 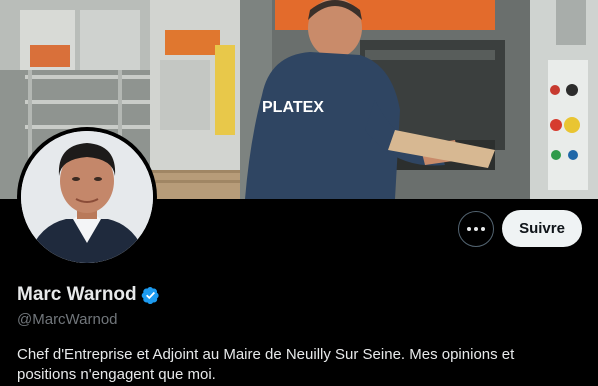 What do you see at coordinates (67, 319) in the screenshot?
I see `profile-handle: @MarcWarnod` at bounding box center [67, 319].